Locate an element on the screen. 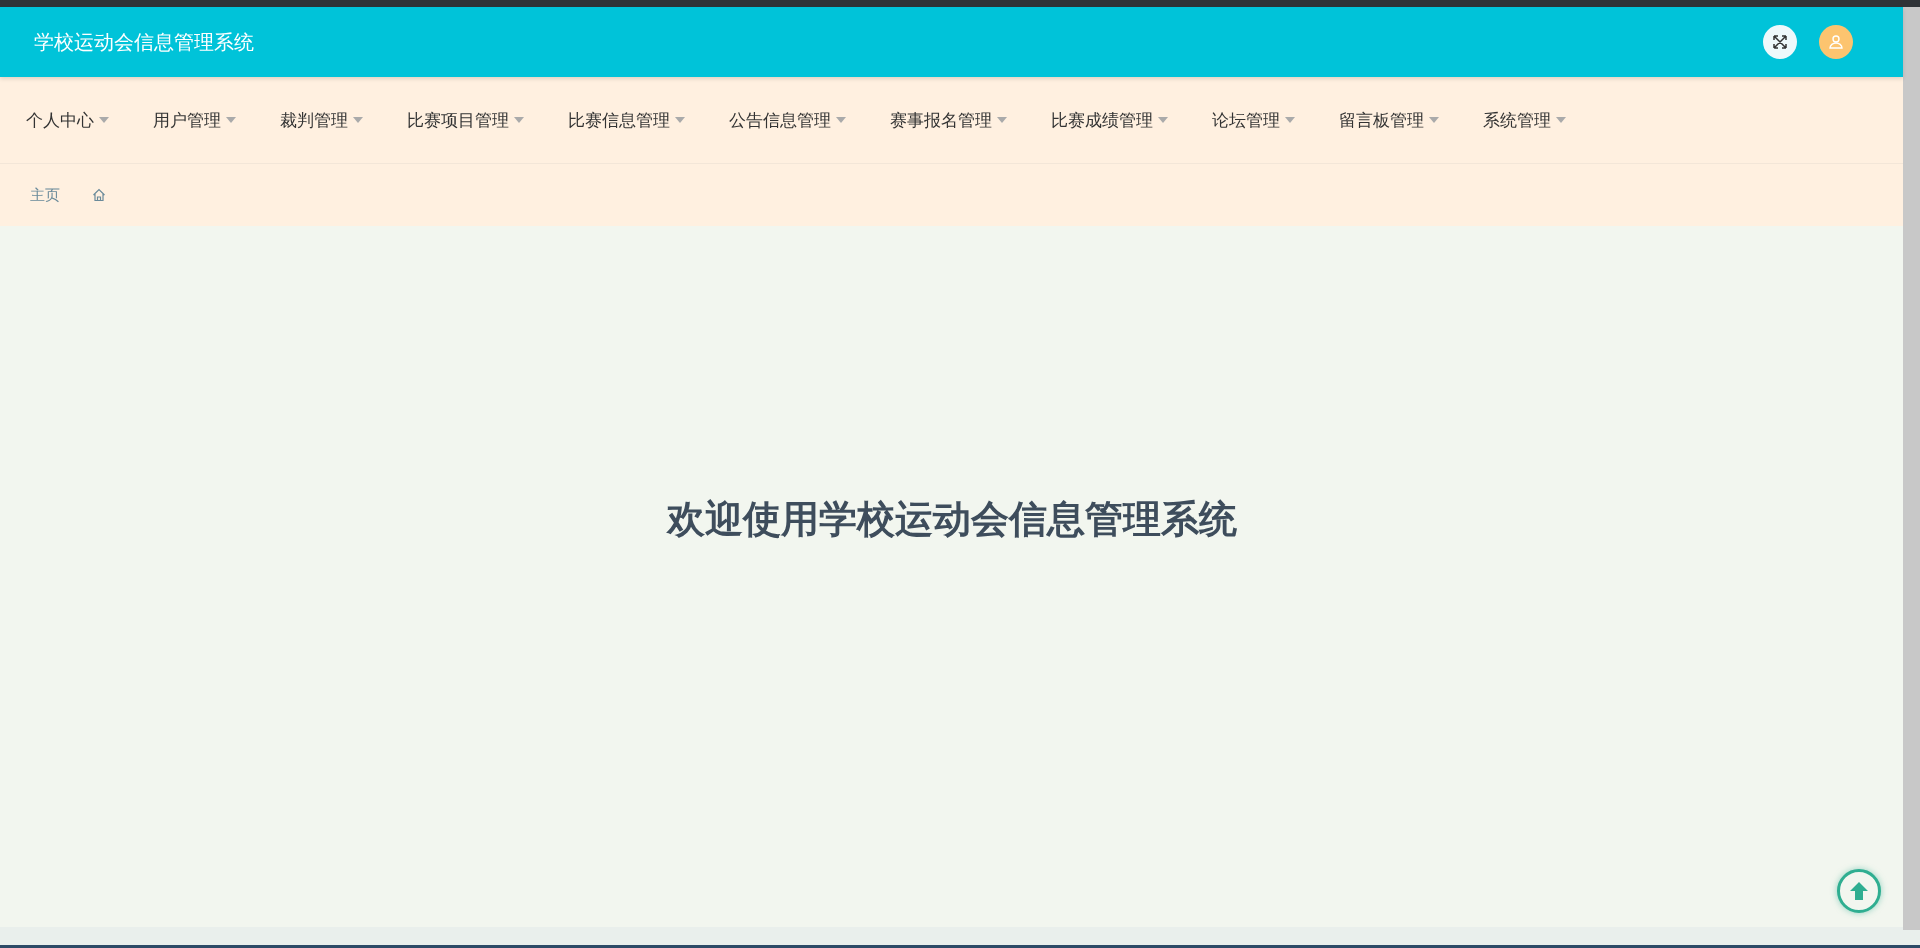  menu-item: 比赛项目管理 is located at coordinates (465, 120).